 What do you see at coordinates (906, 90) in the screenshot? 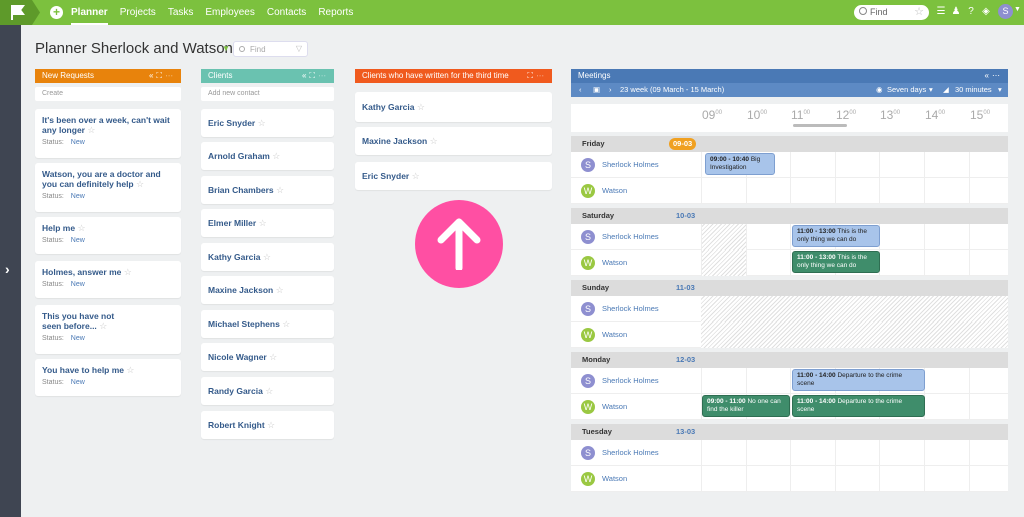
I see `range-select: Seven days` at bounding box center [906, 90].